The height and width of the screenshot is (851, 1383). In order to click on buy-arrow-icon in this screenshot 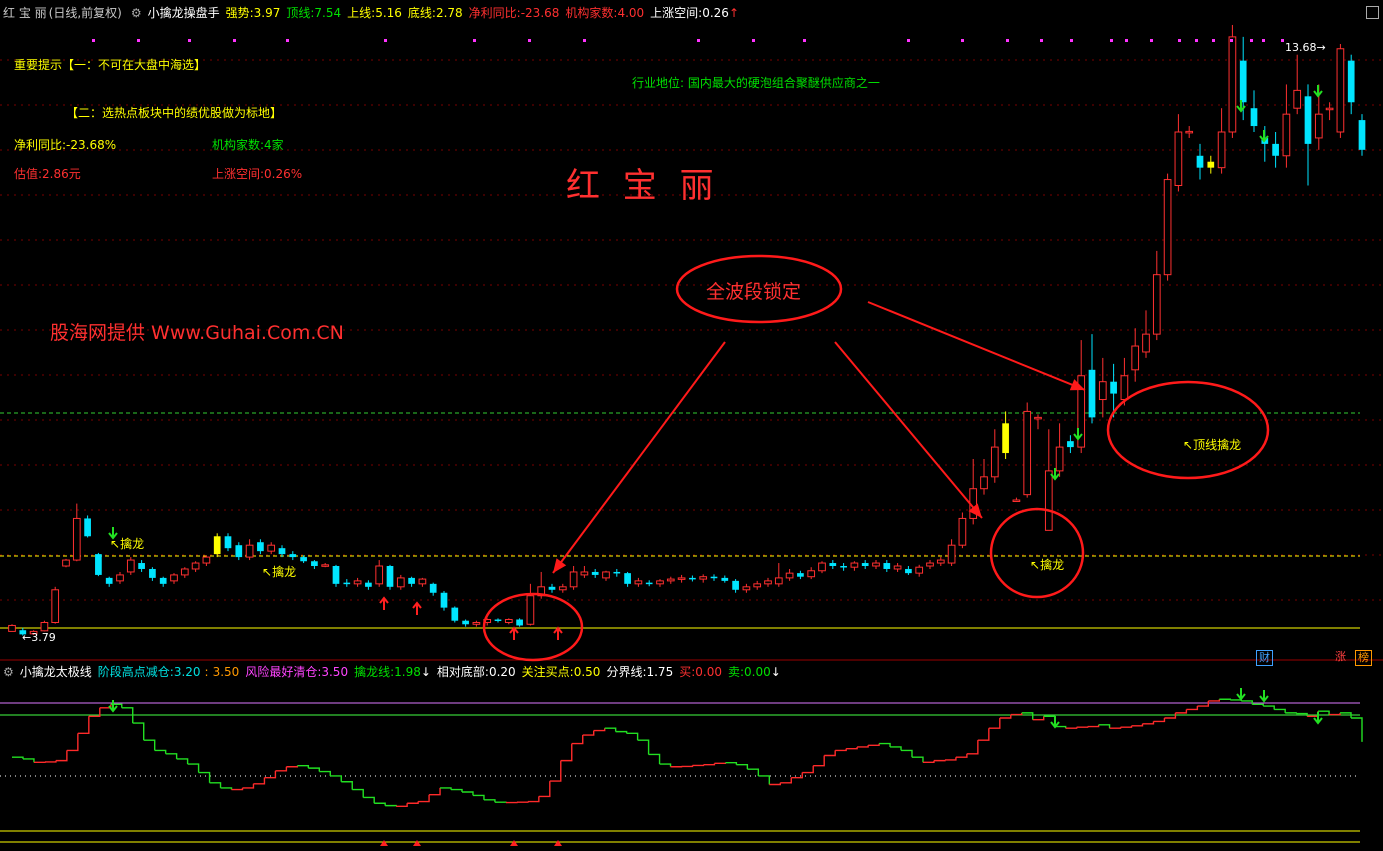, I will do `click(514, 633)`.